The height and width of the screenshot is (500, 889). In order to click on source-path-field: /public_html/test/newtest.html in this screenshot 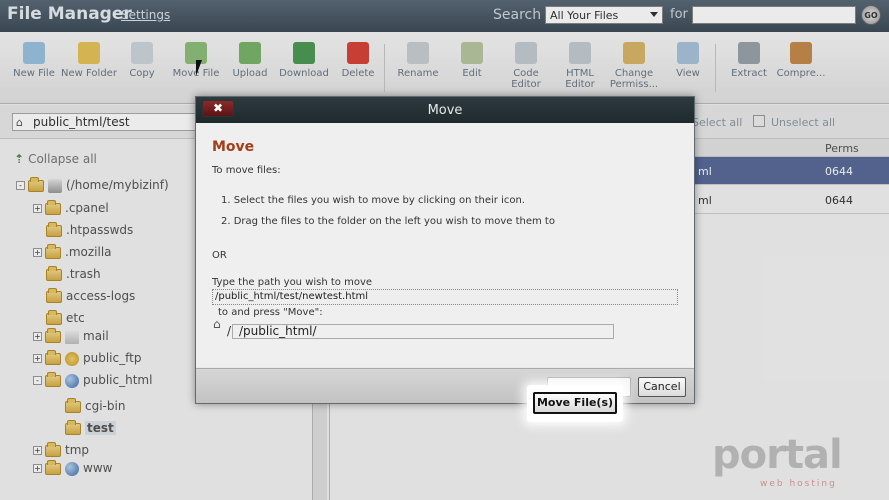, I will do `click(445, 297)`.